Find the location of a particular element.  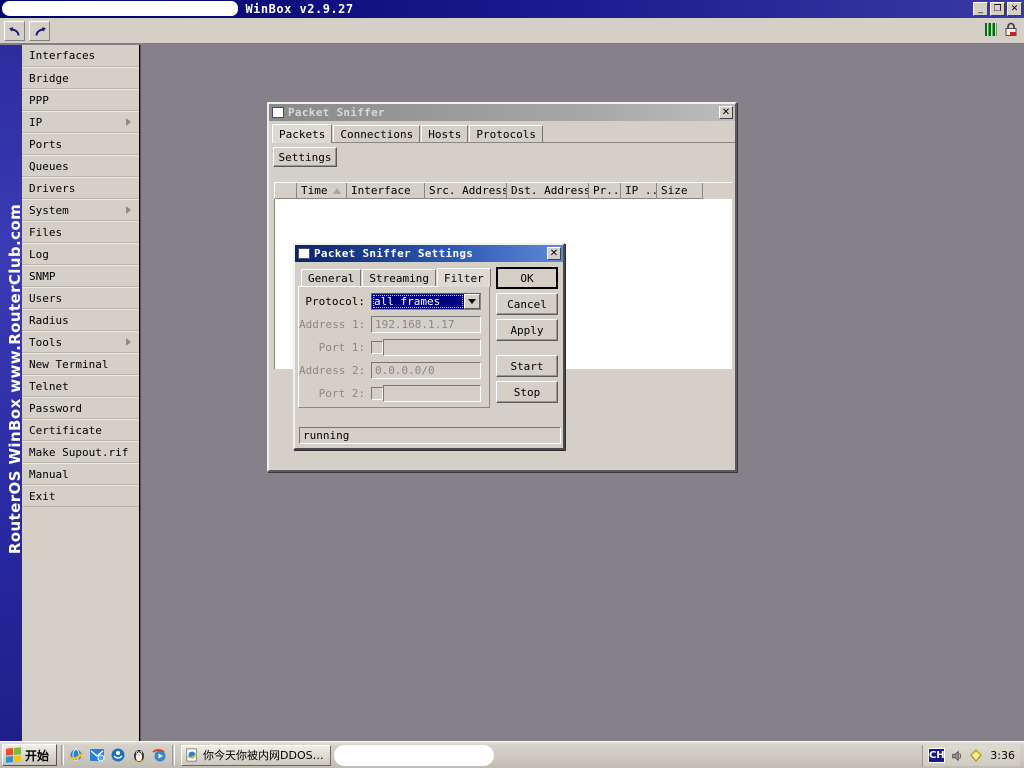

column-header-size: Size is located at coordinates (680, 191).